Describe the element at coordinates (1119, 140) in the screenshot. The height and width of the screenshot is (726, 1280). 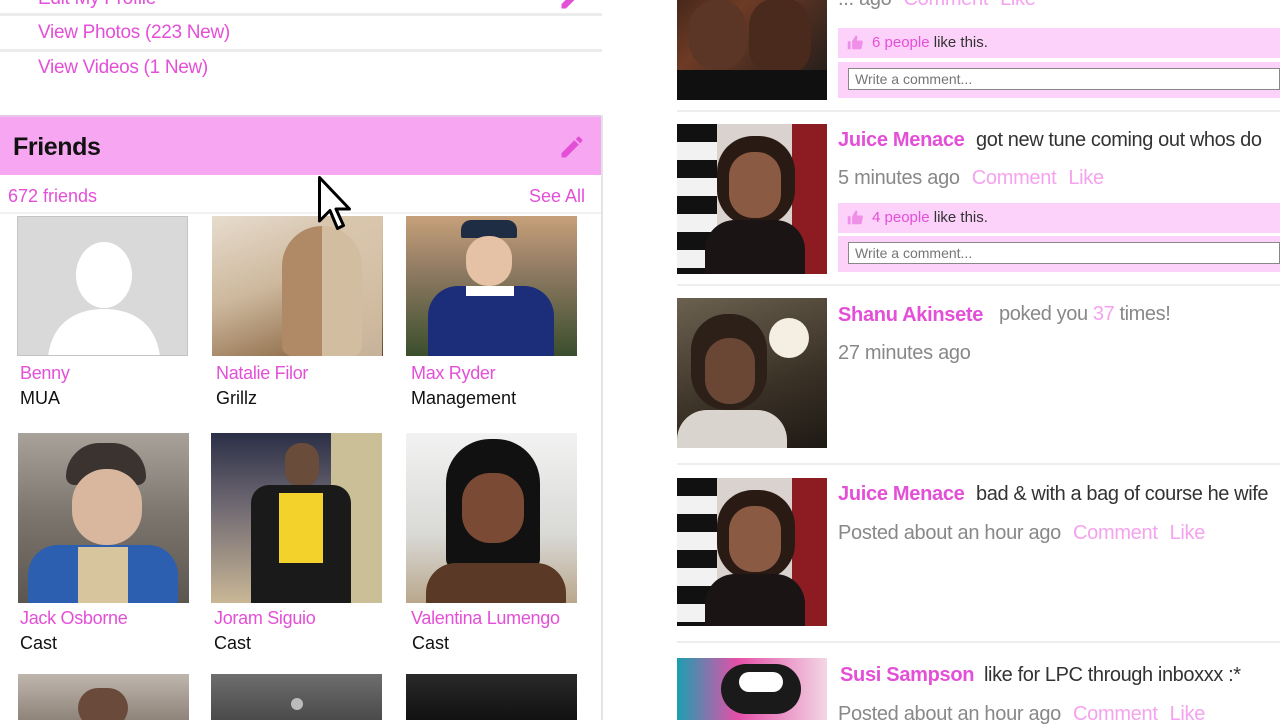
I see `post-text: got new tune coming out whos do` at that location.